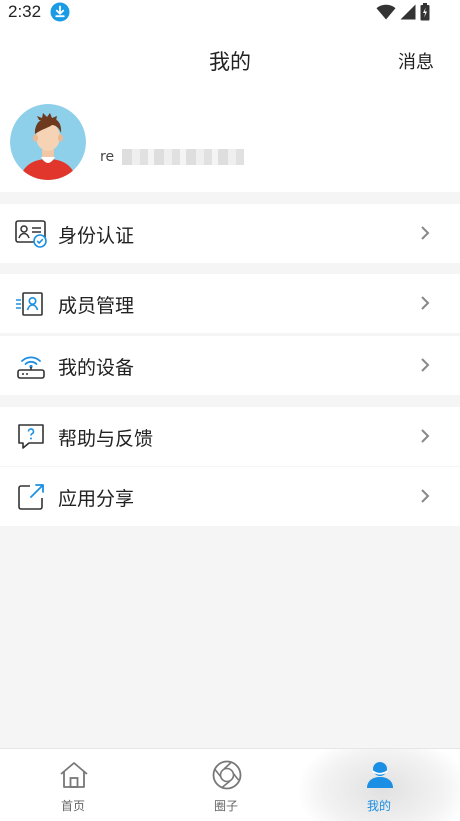 This screenshot has height=821, width=460. Describe the element at coordinates (408, 12) in the screenshot. I see `signal-icon` at that location.